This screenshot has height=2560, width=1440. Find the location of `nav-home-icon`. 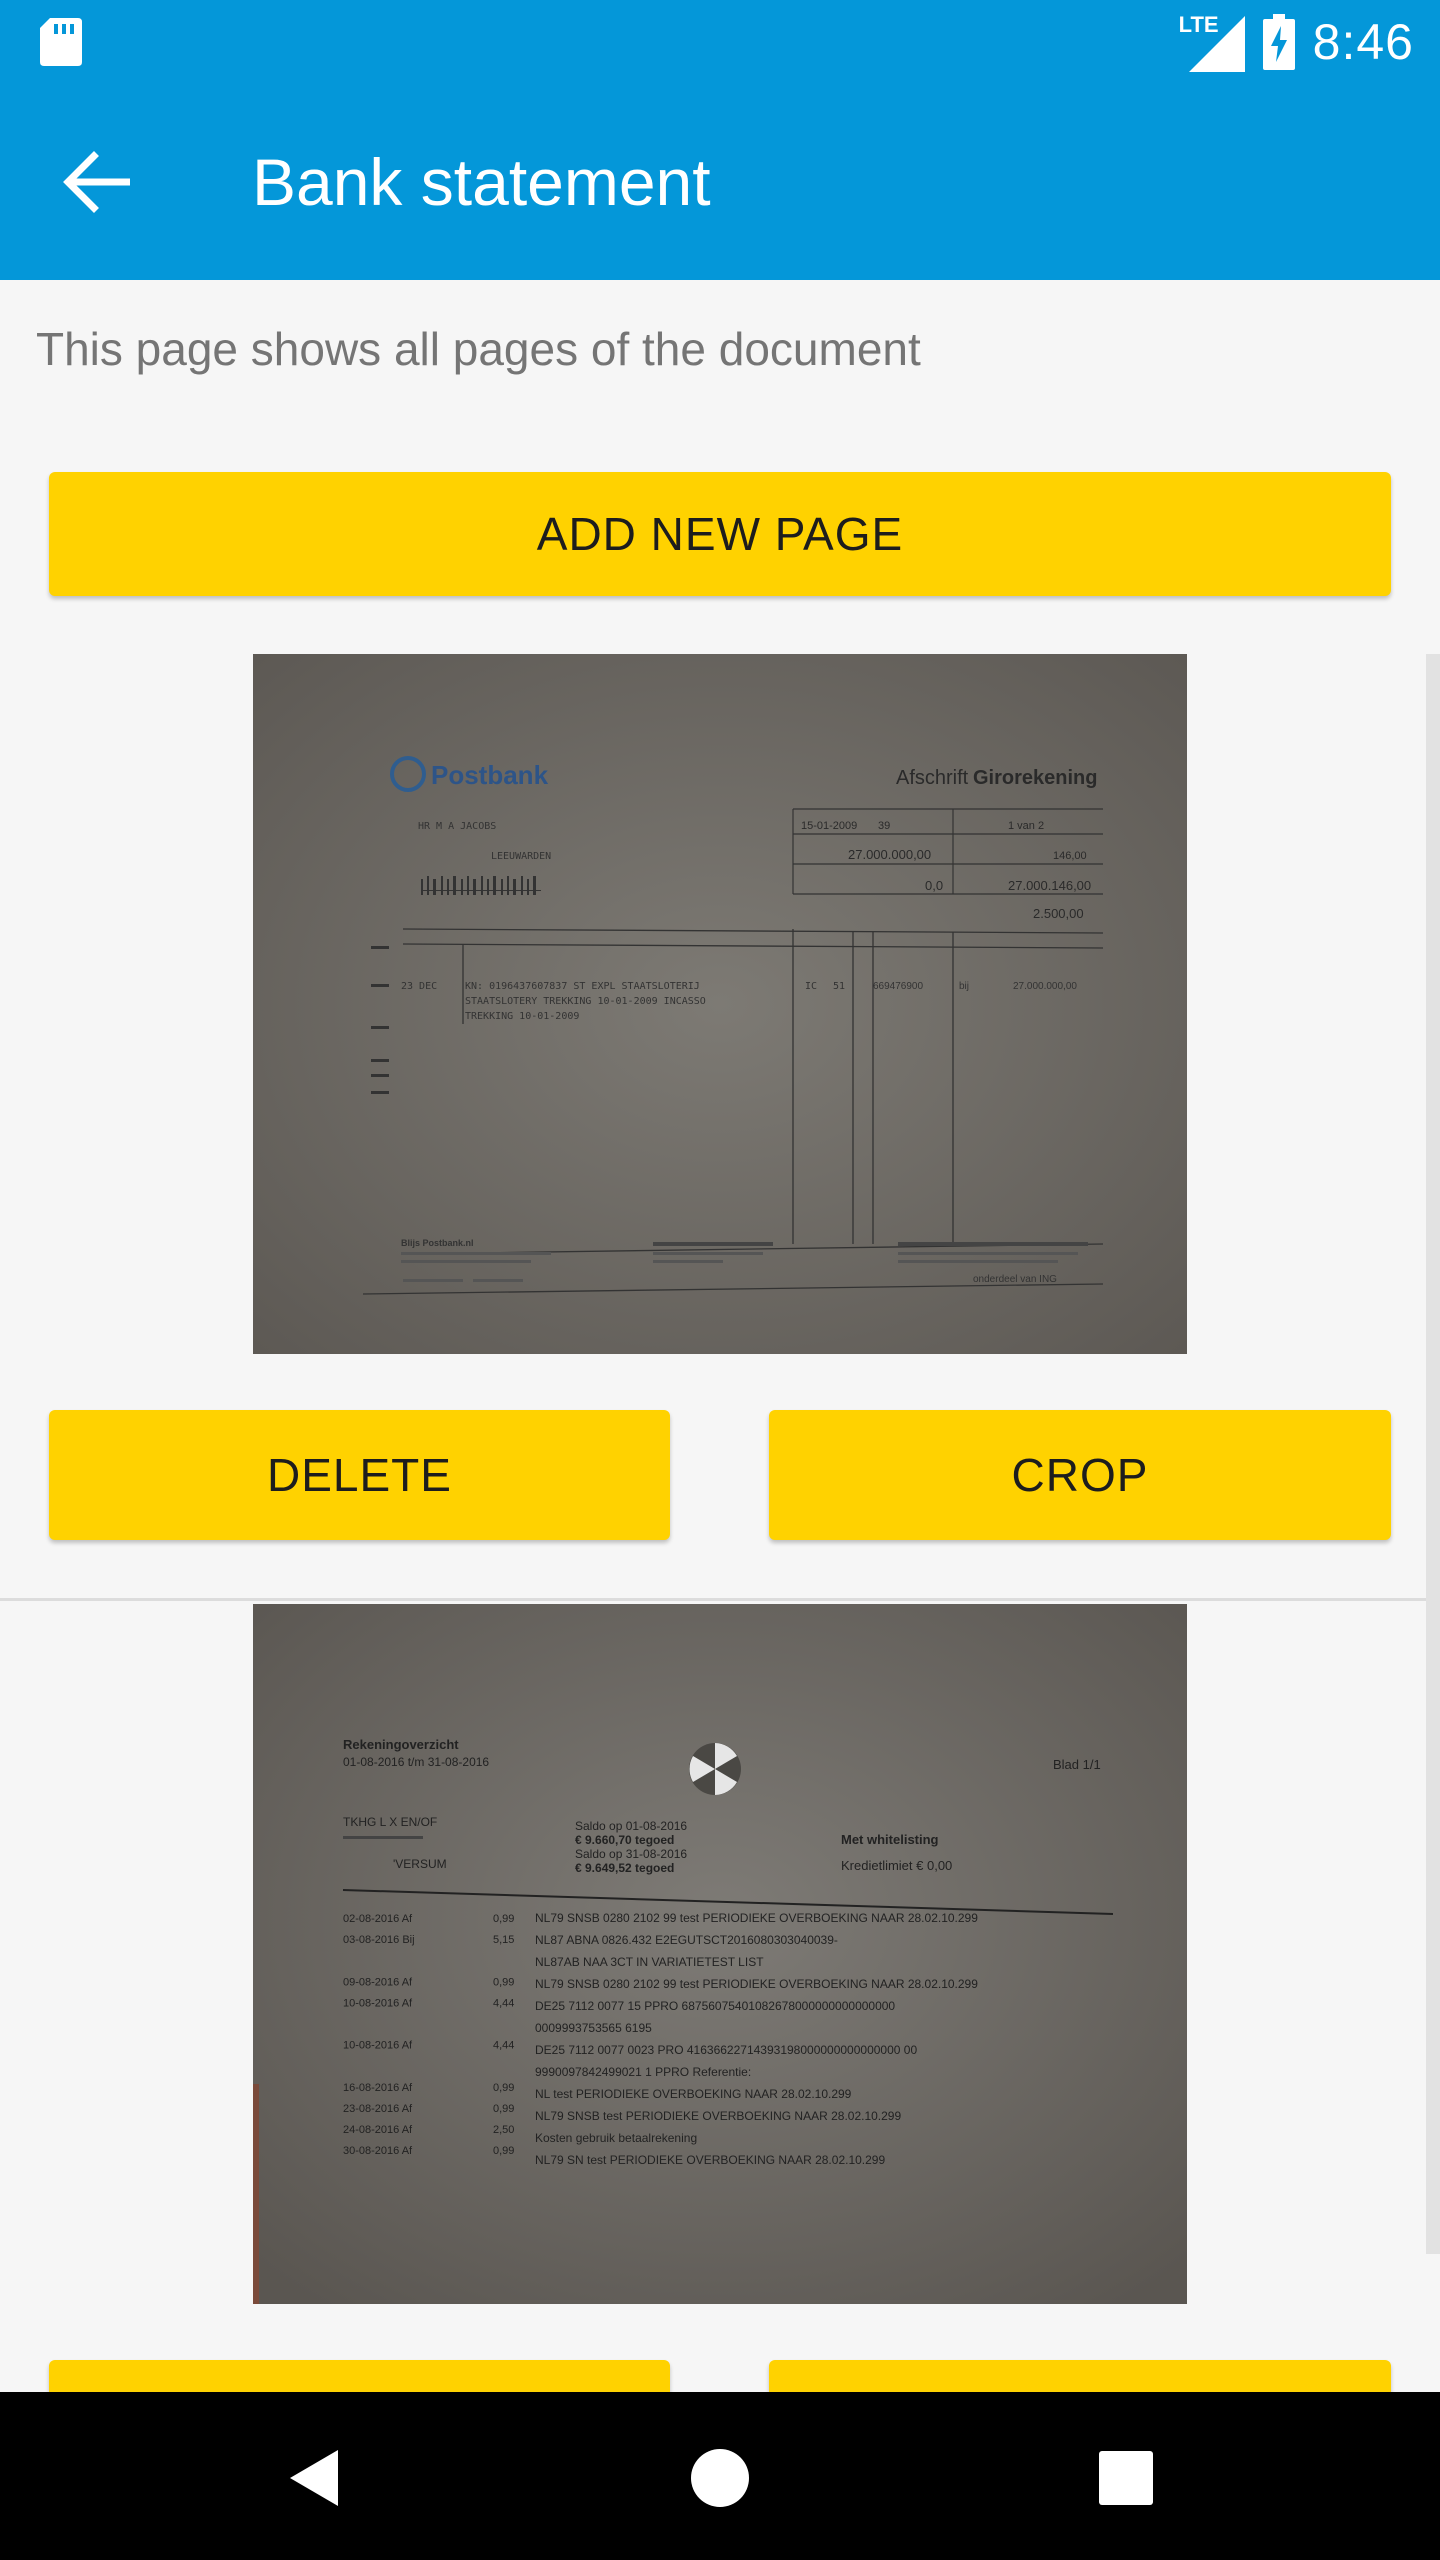

nav-home-icon is located at coordinates (720, 2478).